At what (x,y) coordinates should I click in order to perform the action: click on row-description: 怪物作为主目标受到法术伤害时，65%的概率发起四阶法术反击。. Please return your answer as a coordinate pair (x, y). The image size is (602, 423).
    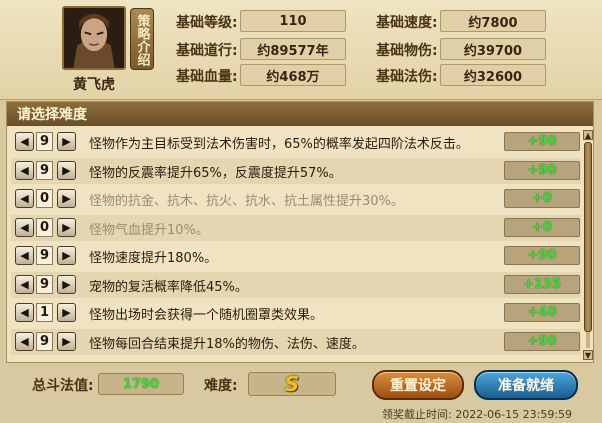
    Looking at the image, I should click on (279, 144).